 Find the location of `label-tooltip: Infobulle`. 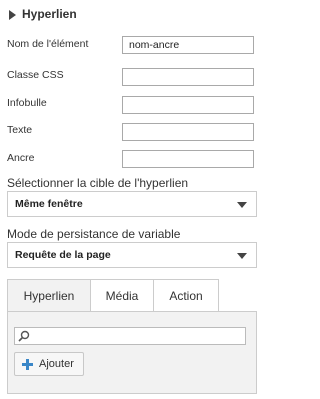

label-tooltip: Infobulle is located at coordinates (27, 103).